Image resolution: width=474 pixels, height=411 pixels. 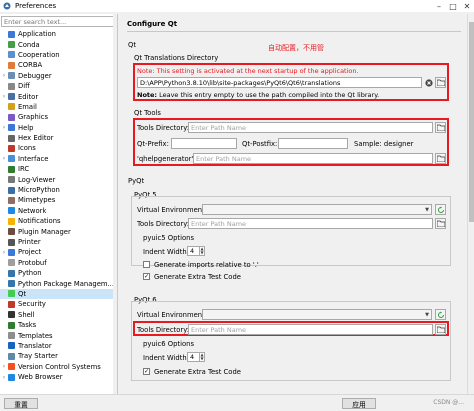 What do you see at coordinates (57, 76) in the screenshot?
I see `sidebar-item: › Debugger` at bounding box center [57, 76].